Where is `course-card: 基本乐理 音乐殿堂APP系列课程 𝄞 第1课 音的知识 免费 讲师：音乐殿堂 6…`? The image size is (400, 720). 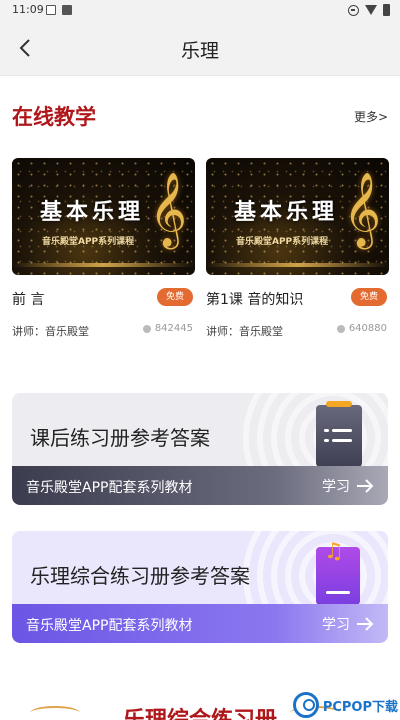
course-card: 基本乐理 音乐殿堂APP系列课程 𝄞 第1课 音的知识 免费 讲师：音乐殿堂 6… is located at coordinates (297, 248).